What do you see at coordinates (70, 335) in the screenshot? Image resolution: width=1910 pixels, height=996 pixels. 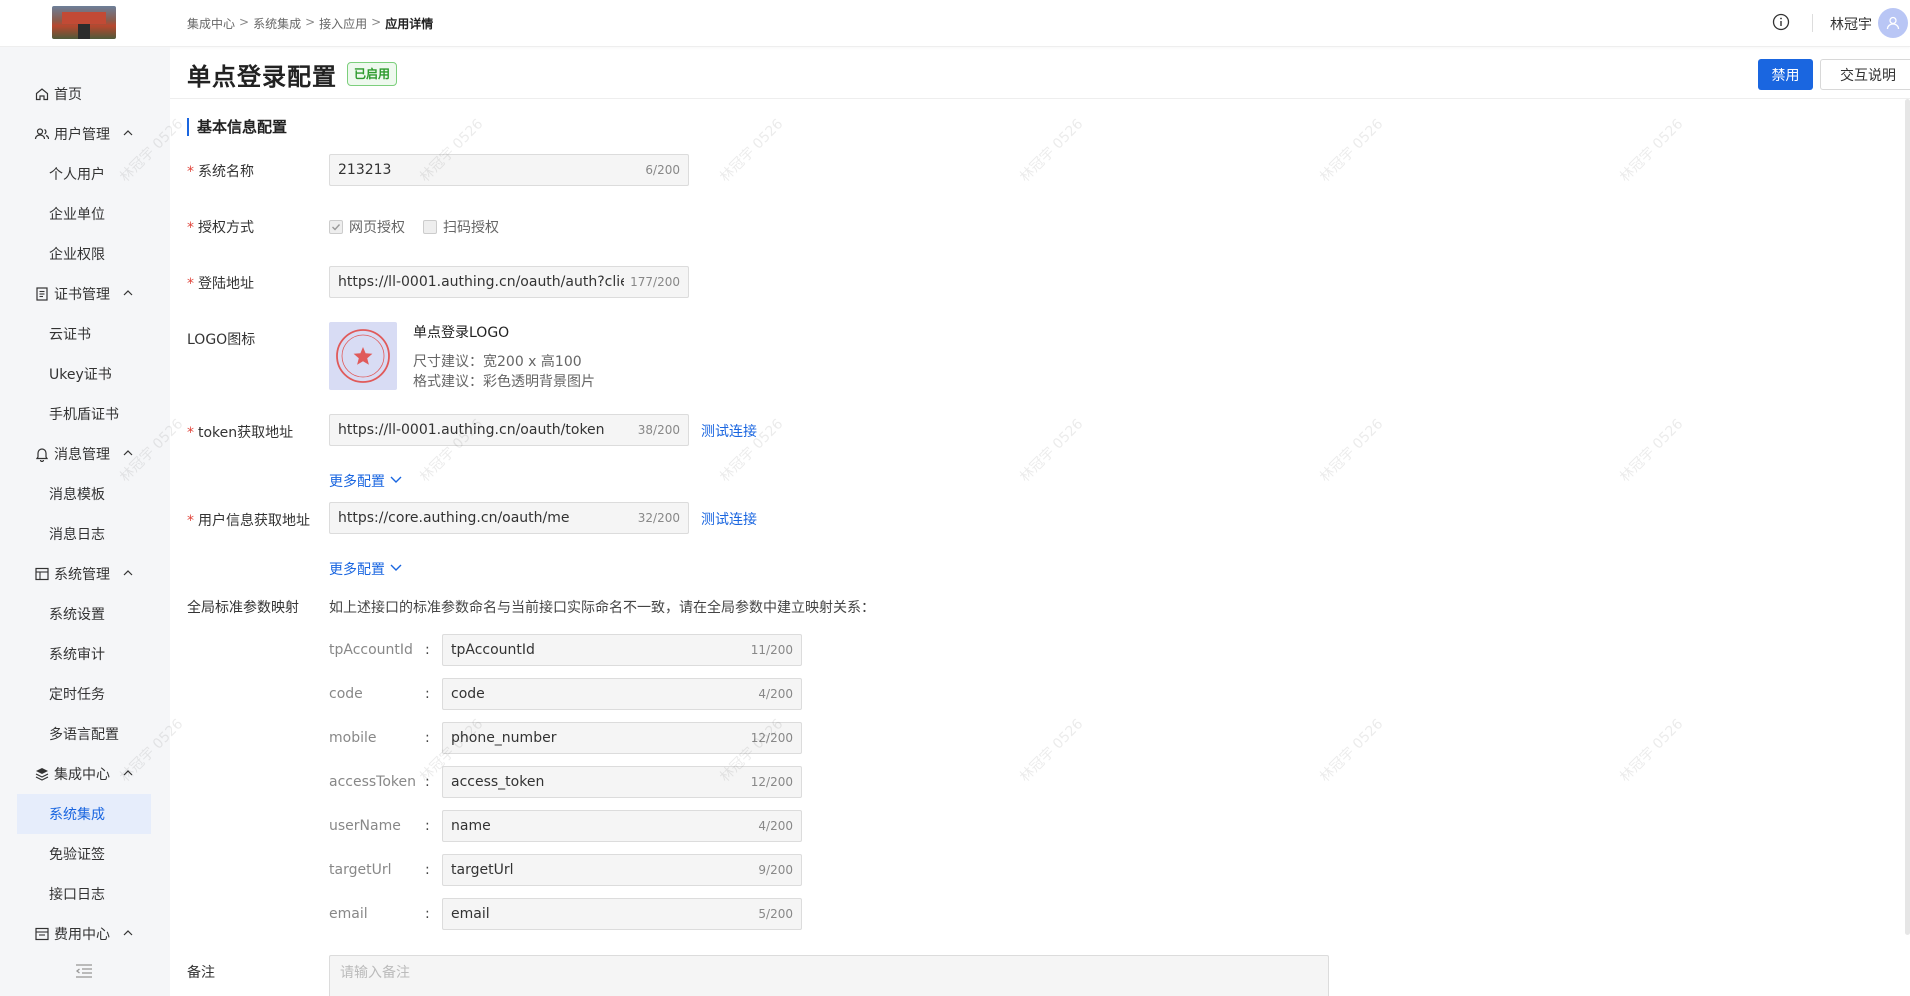 I see `sidebar-item-label: 云证书` at bounding box center [70, 335].